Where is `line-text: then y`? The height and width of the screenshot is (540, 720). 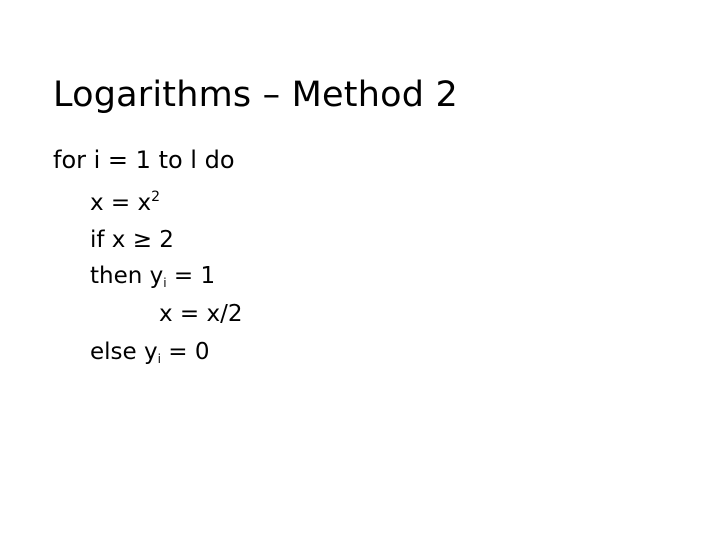 line-text: then y is located at coordinates (127, 276).